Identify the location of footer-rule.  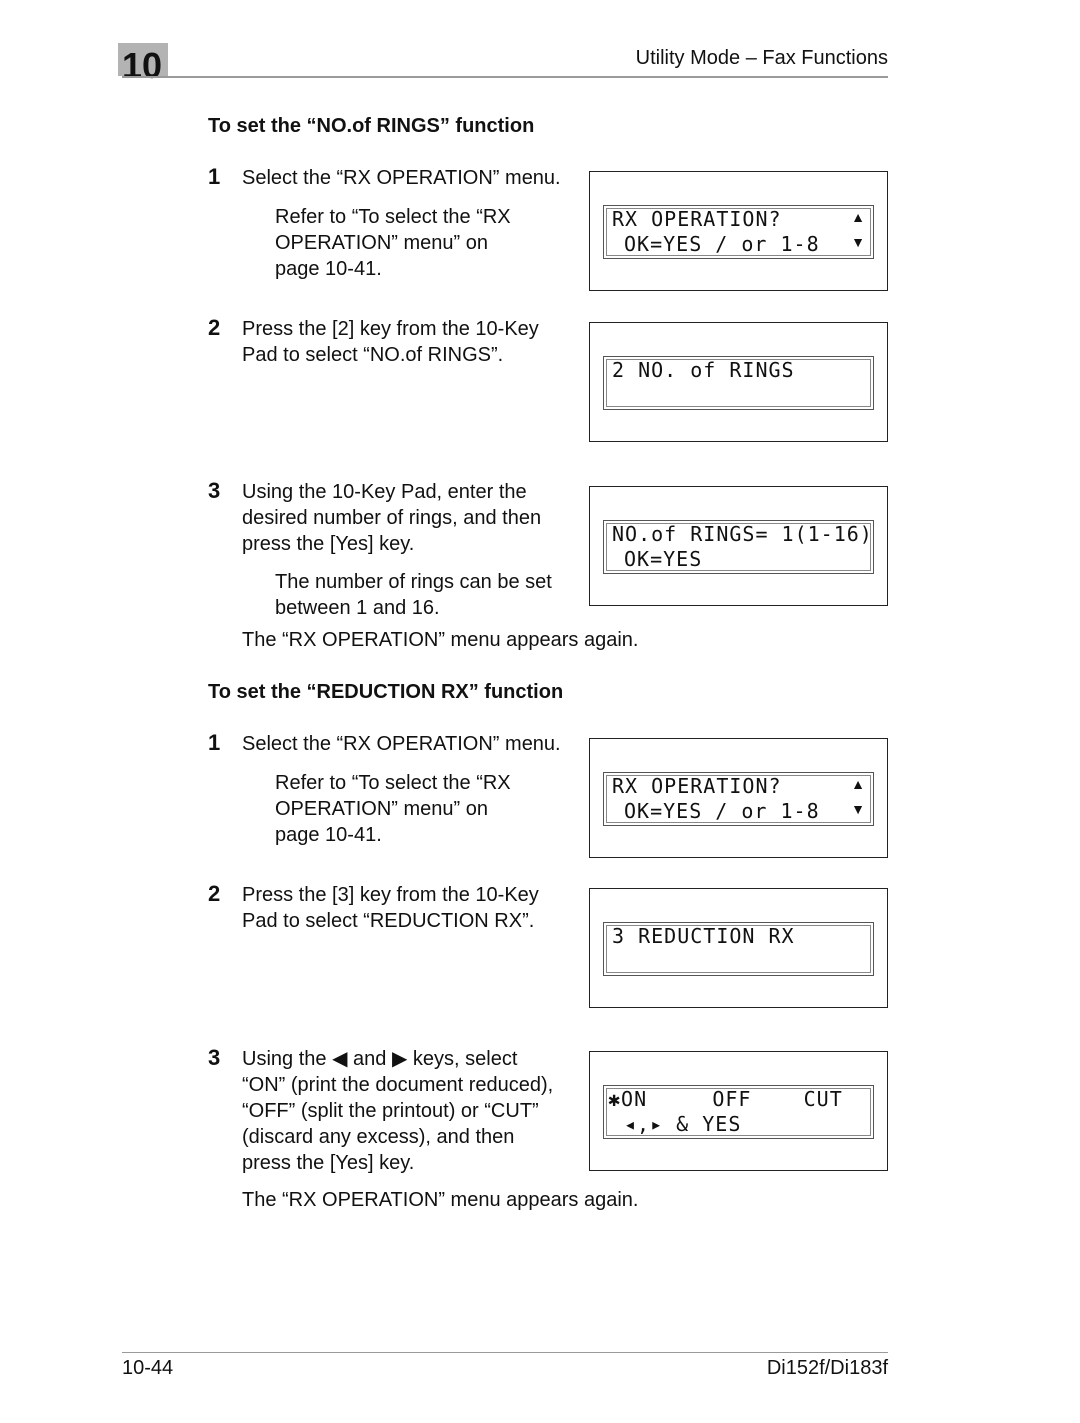
(505, 1352).